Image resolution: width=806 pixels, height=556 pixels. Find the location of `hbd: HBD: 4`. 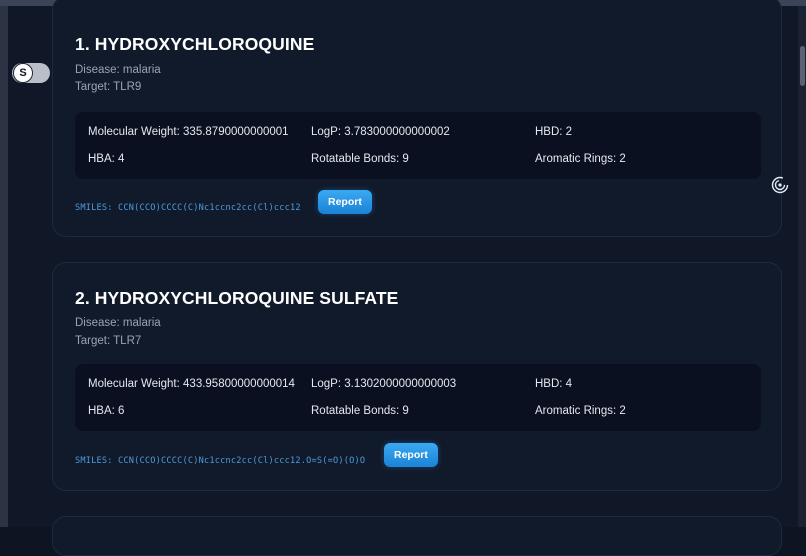

hbd: HBD: 4 is located at coordinates (554, 384).